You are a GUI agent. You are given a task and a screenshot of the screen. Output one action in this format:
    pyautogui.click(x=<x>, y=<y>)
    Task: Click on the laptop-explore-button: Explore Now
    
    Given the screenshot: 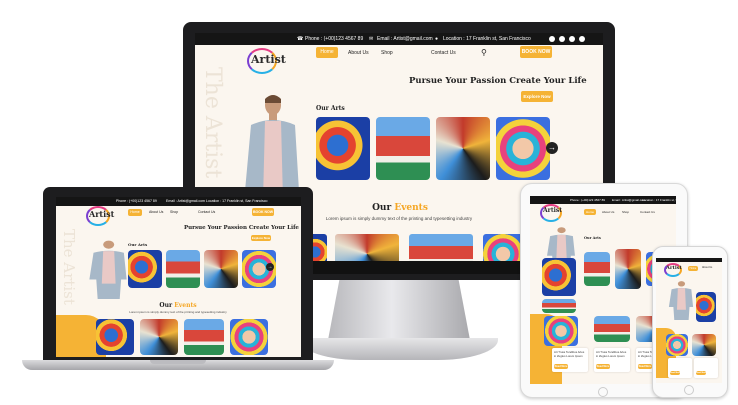 What is the action you would take?
    pyautogui.click(x=261, y=238)
    